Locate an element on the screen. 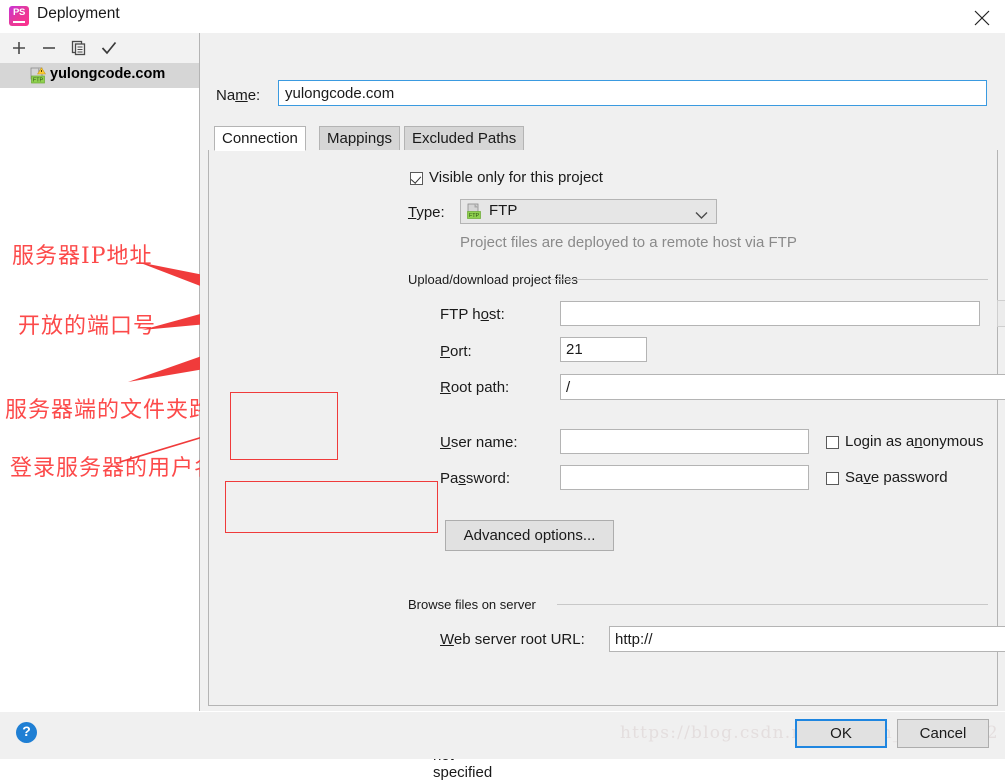 This screenshot has height=781, width=1005. server-list: FTP yulongcode.com is located at coordinates (99, 75).